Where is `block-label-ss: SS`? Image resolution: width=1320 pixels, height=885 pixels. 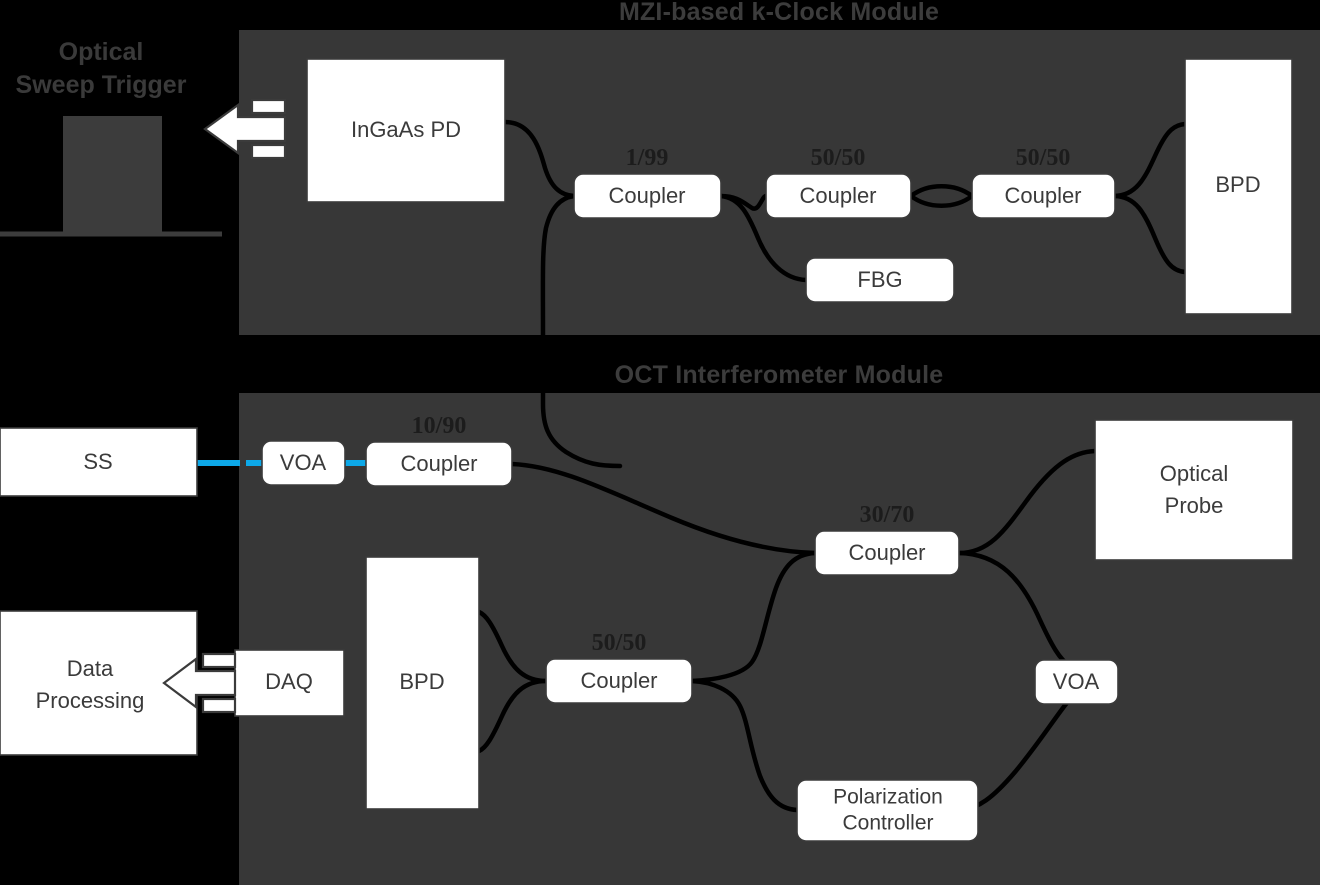
block-label-ss: SS is located at coordinates (97, 461).